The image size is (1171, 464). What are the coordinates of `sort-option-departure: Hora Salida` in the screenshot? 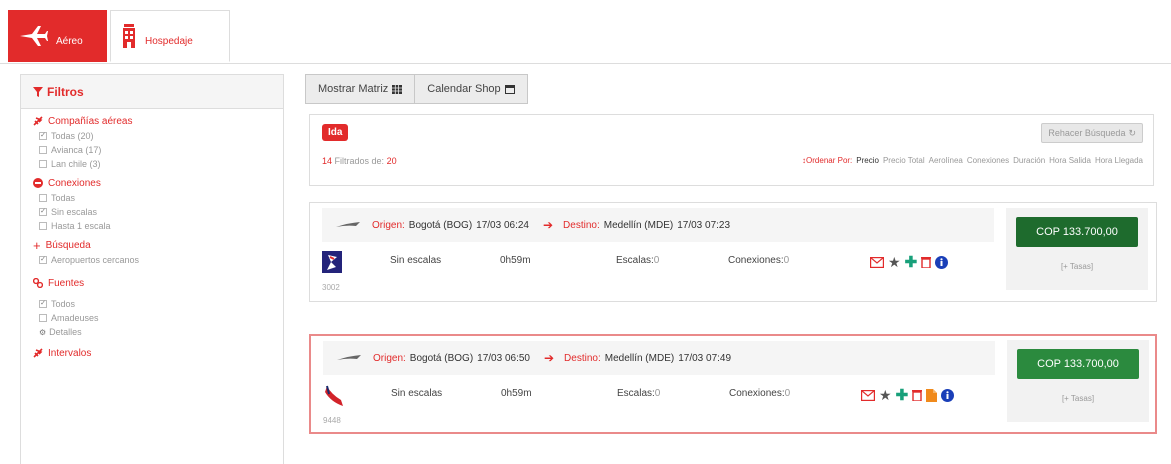 It's located at (1070, 160).